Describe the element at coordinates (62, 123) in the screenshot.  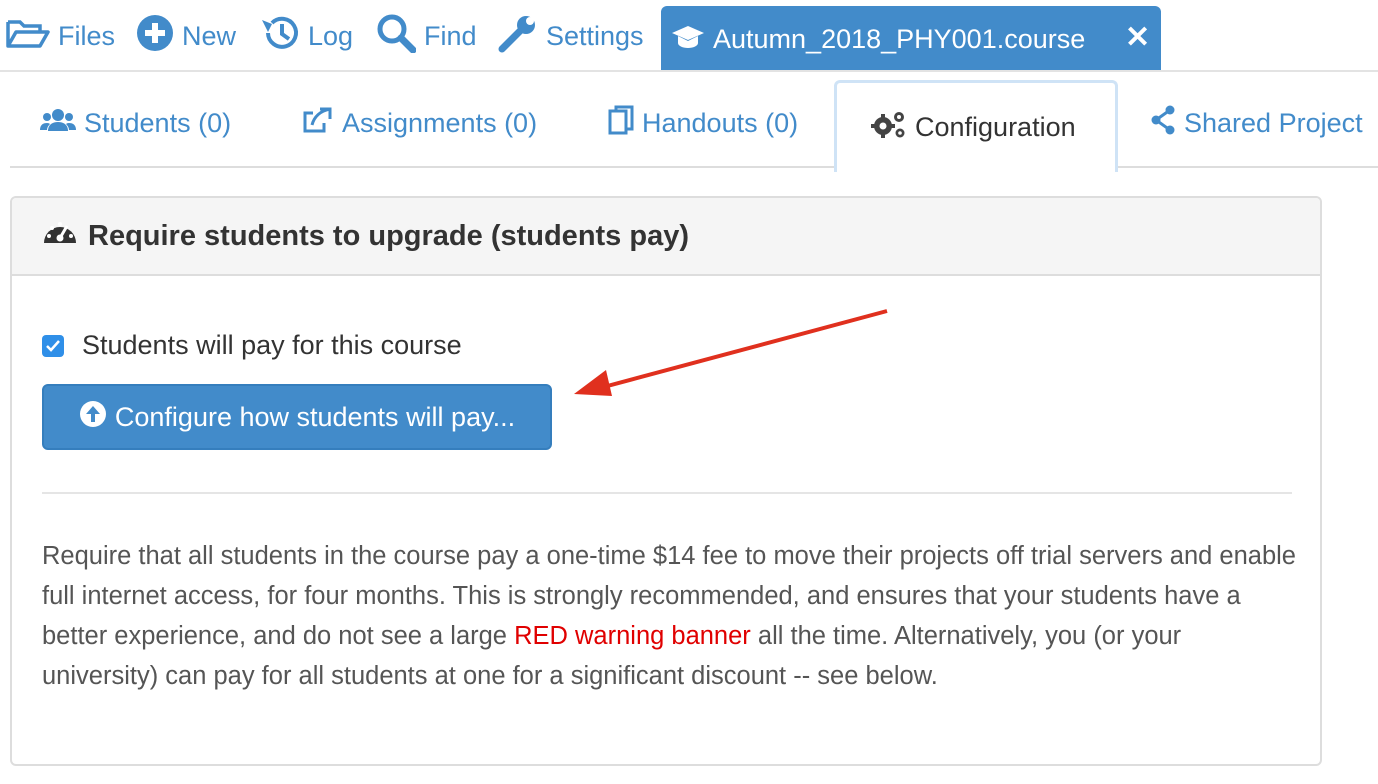
I see `users-icon` at that location.